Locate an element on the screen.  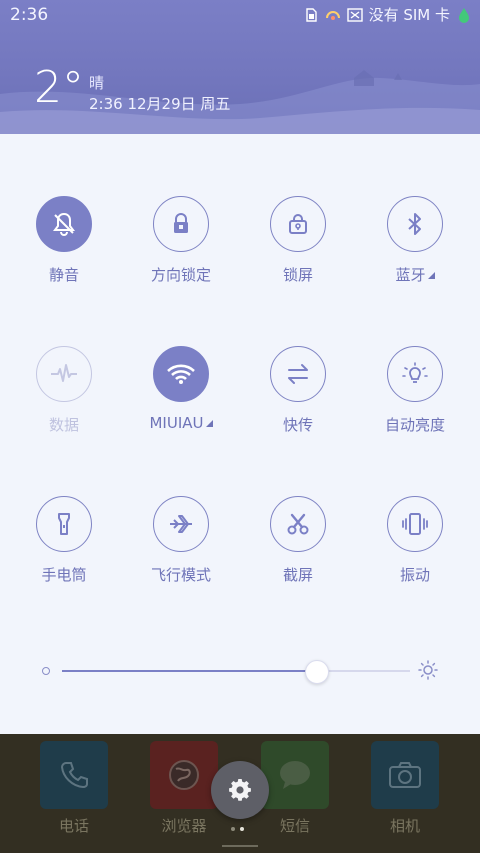
battery-icon is located at coordinates (464, 15).